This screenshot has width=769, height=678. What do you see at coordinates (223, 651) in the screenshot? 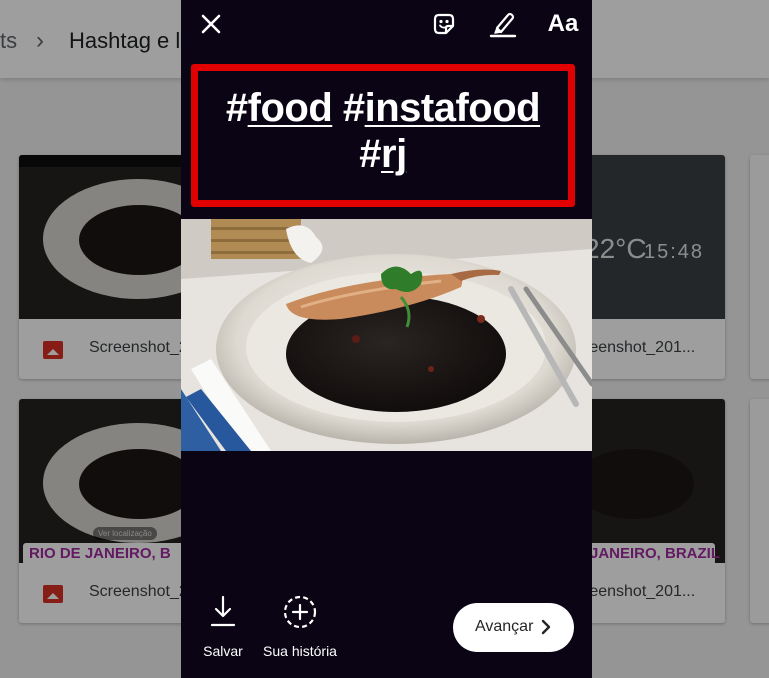
I see `save-label: Salvar` at bounding box center [223, 651].